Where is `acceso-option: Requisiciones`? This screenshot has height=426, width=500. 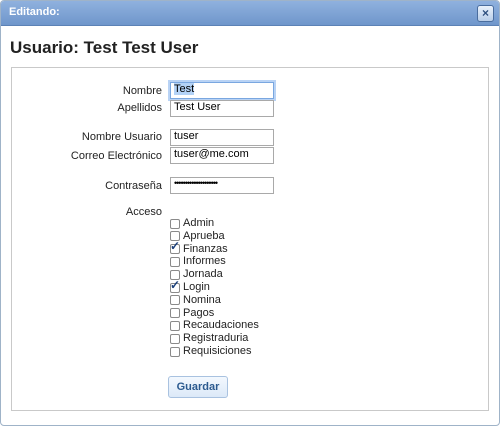
acceso-option: Requisiciones is located at coordinates (210, 351).